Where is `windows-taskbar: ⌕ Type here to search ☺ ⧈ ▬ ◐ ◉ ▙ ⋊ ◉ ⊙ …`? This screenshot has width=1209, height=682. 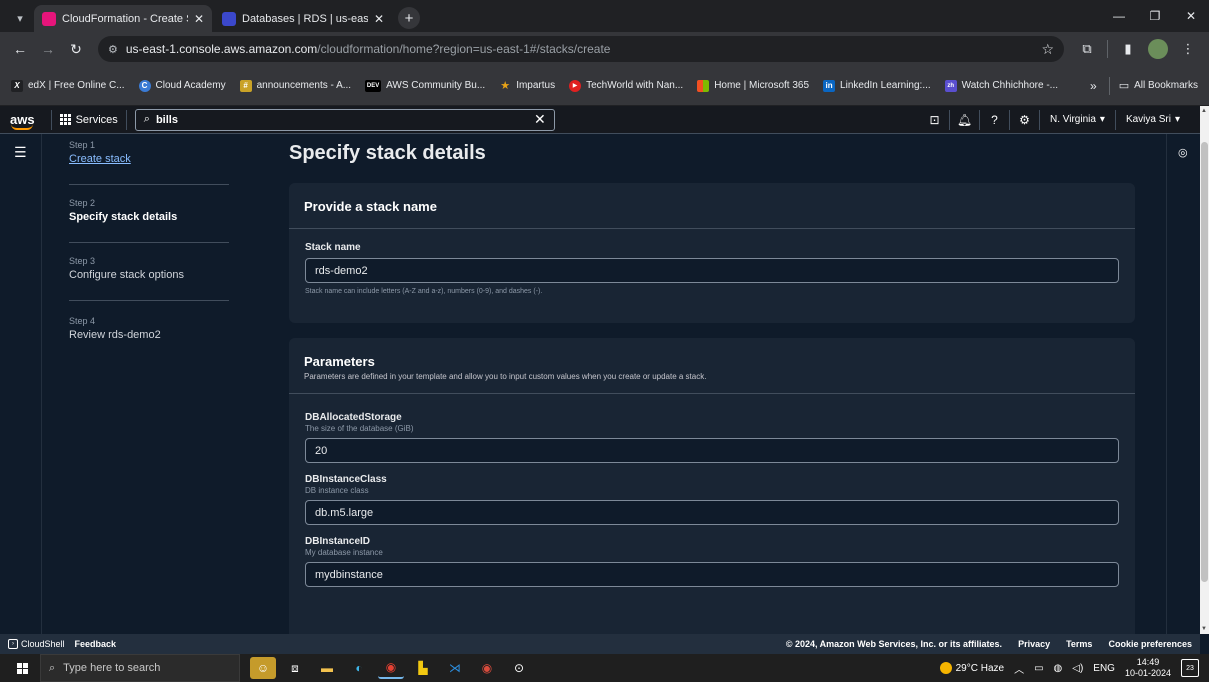 windows-taskbar: ⌕ Type here to search ☺ ⧈ ▬ ◐ ◉ ▙ ⋊ ◉ ⊙ … is located at coordinates (604, 668).